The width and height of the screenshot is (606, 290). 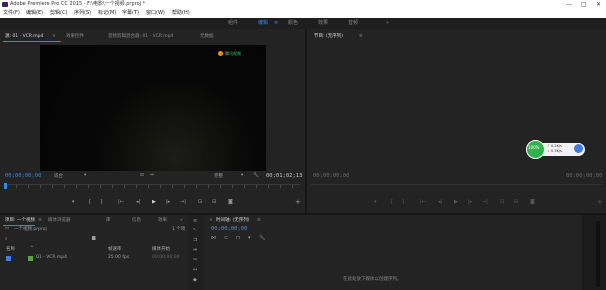 What do you see at coordinates (353, 23) in the screenshot?
I see `workspace-audio: 音频` at bounding box center [353, 23].